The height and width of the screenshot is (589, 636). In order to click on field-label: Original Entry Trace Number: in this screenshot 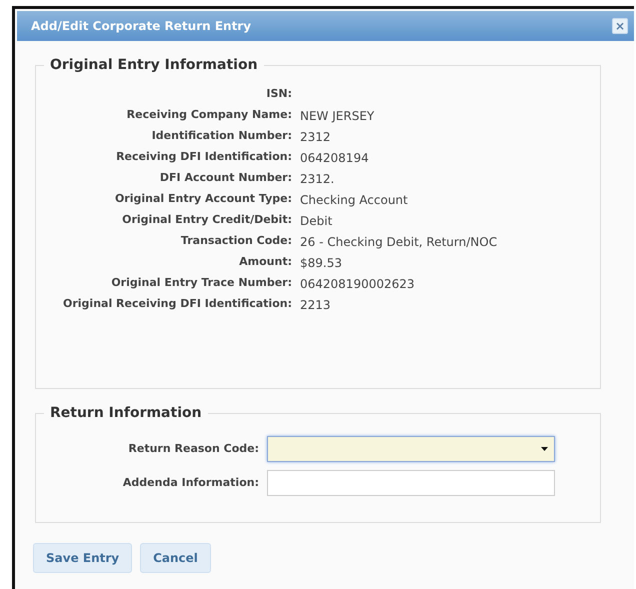, I will do `click(201, 283)`.